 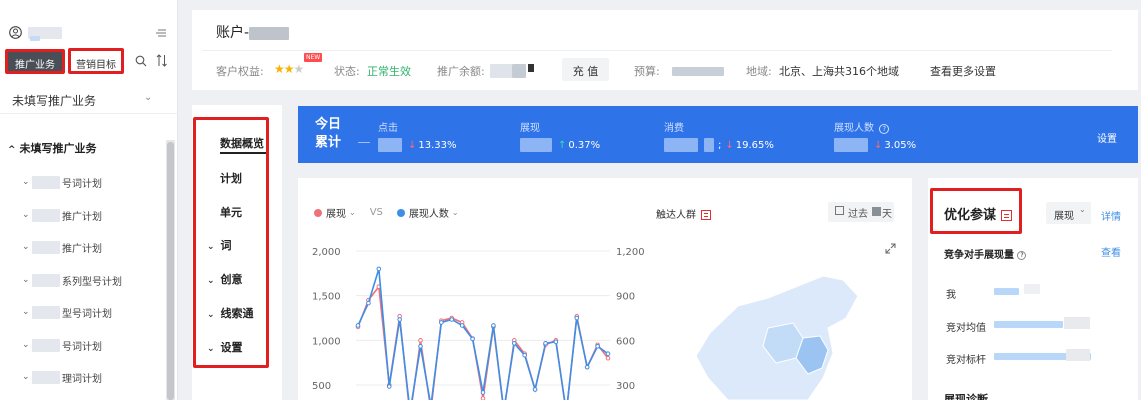 What do you see at coordinates (461, 71) in the screenshot?
I see `balance-label: 推广余额:` at bounding box center [461, 71].